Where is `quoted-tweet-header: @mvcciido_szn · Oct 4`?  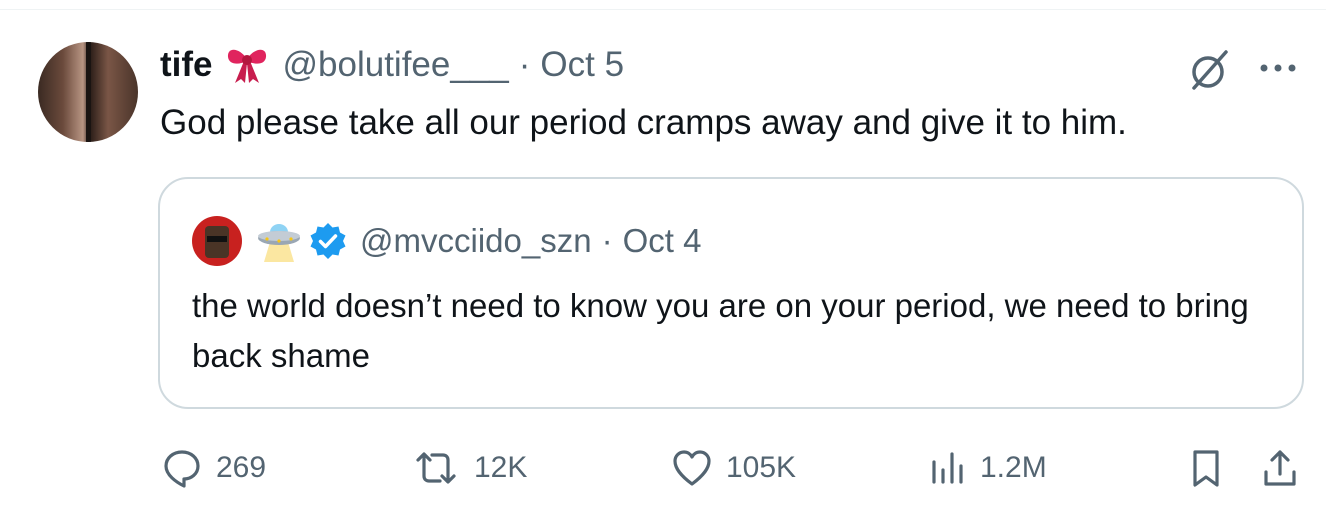
quoted-tweet-header: @mvcciido_szn · Oct 4 is located at coordinates (447, 241).